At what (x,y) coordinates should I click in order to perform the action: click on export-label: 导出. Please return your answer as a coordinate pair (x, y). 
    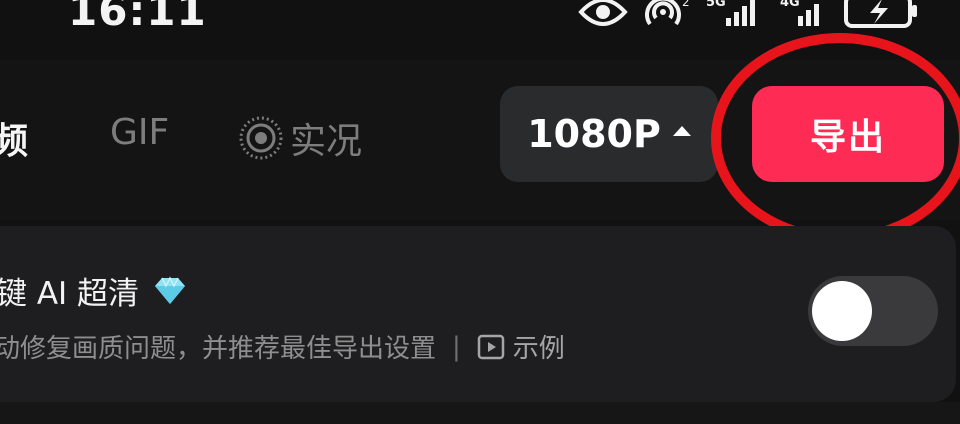
    Looking at the image, I should click on (847, 137).